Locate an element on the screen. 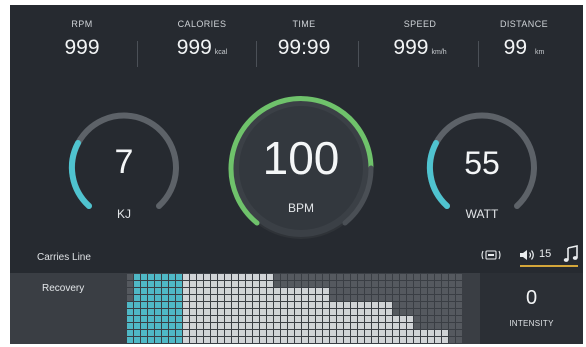  stat-value-number: 999 is located at coordinates (411, 47).